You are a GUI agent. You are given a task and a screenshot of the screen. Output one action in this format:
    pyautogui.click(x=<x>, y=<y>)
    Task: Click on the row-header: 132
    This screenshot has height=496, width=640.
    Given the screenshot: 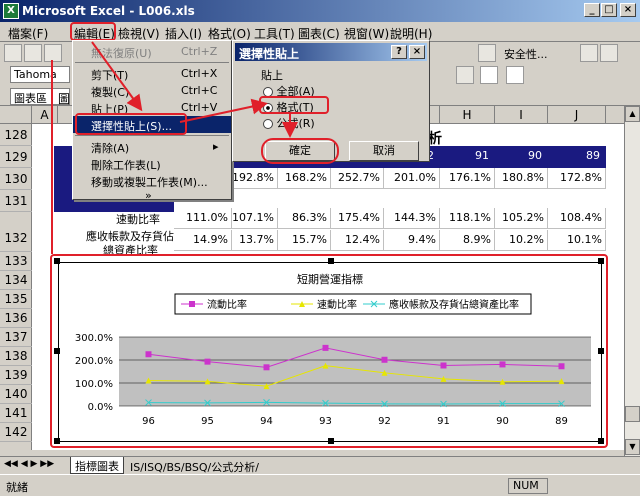 What is the action you would take?
    pyautogui.click(x=16, y=232)
    